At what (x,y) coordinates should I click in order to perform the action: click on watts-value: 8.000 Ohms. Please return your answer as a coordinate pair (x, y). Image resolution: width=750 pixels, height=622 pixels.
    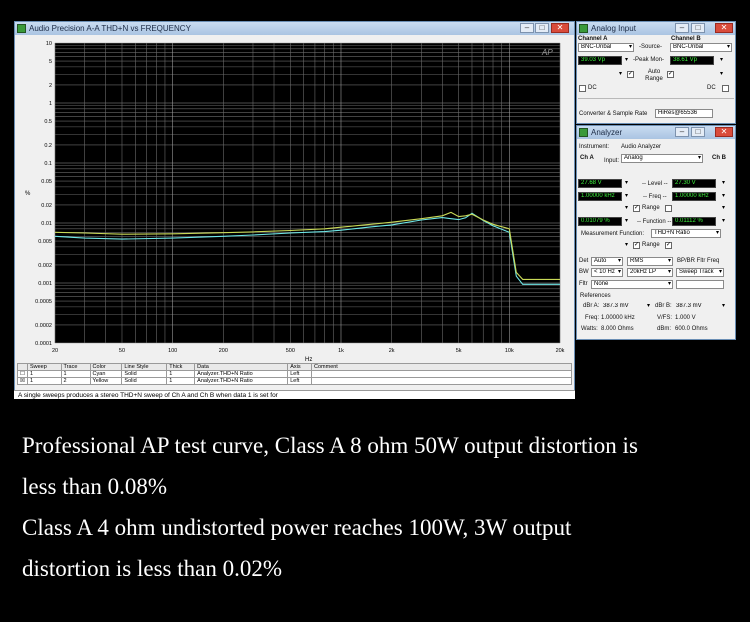
    Looking at the image, I should click on (617, 329).